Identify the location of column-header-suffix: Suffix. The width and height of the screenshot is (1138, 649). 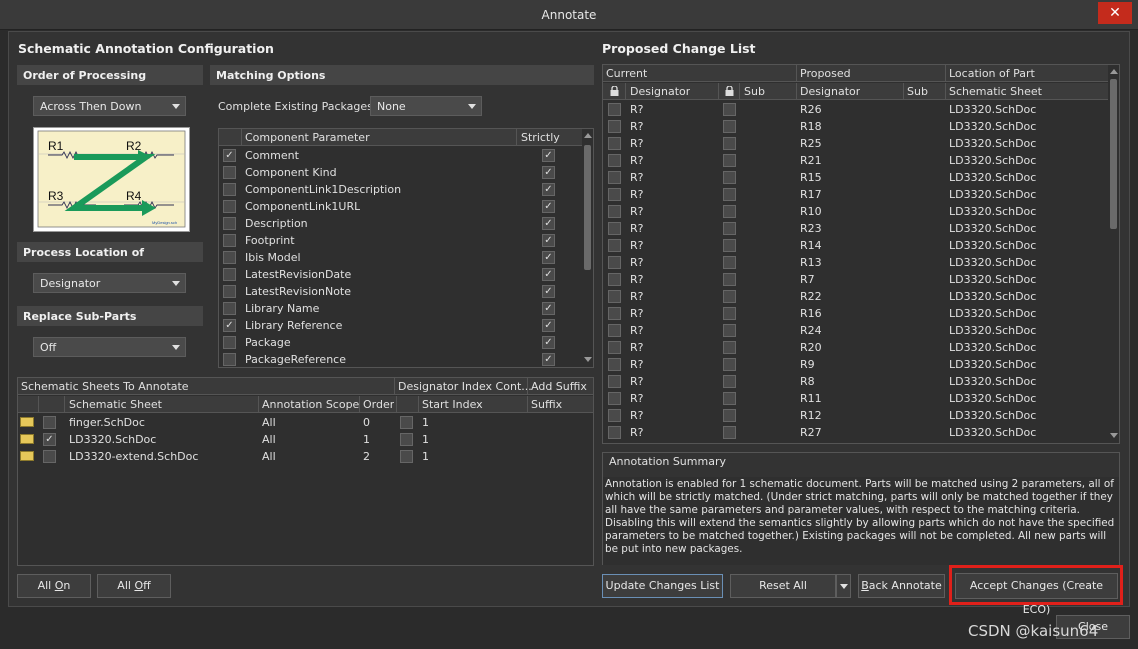
(546, 404).